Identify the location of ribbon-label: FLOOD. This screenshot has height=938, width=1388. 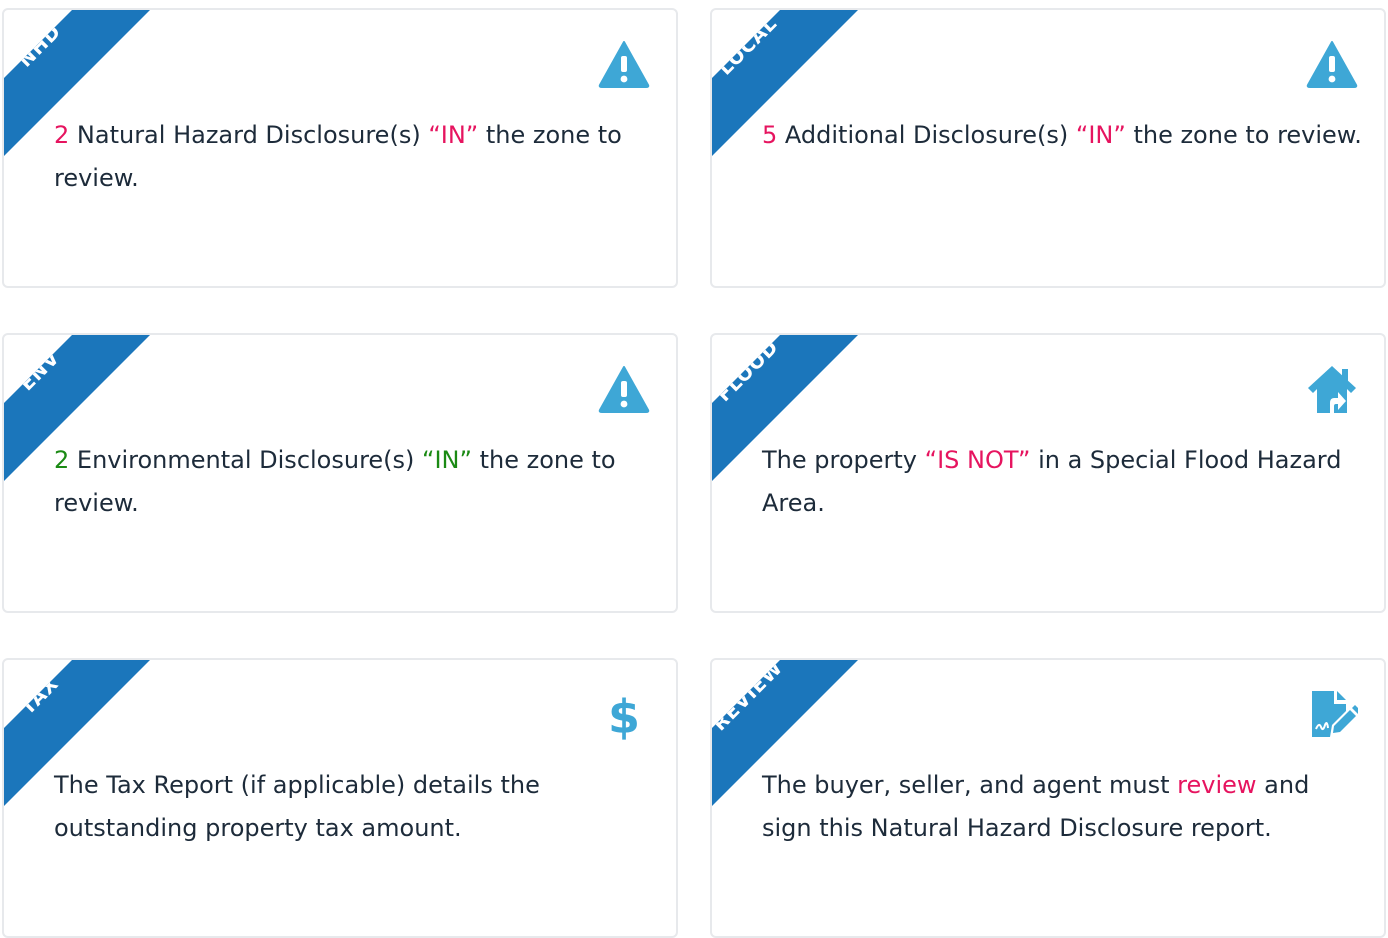
(748, 371).